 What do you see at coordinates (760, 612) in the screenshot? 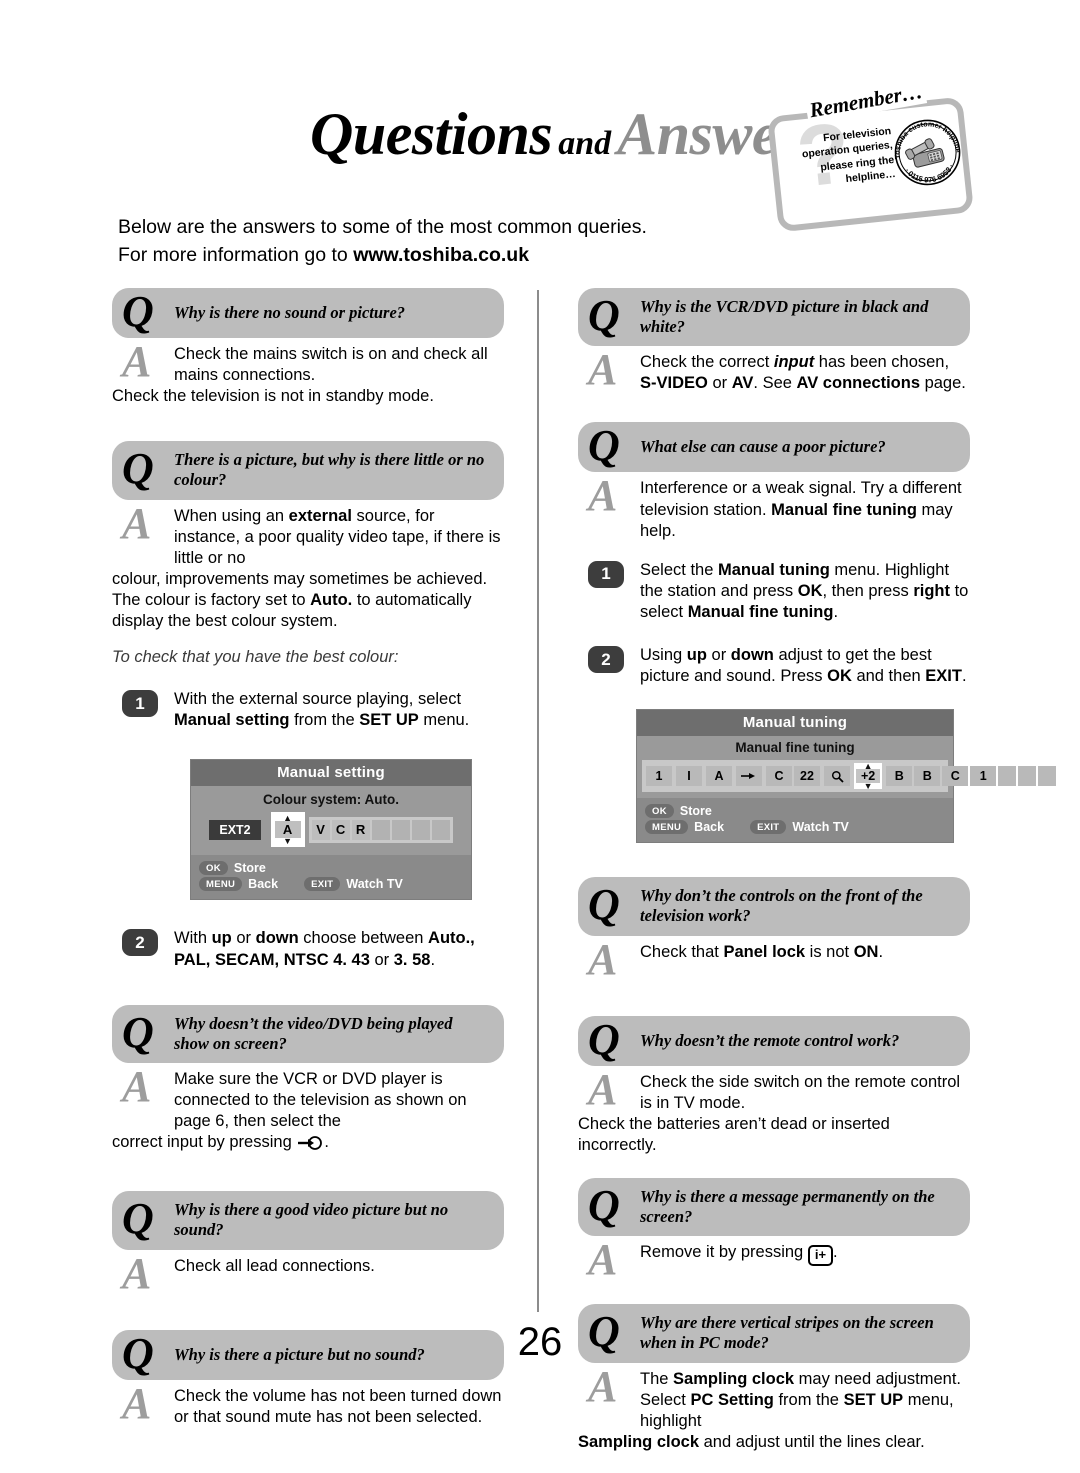
I see `step-bold-manual-fine-tuning: Manual fine tuning` at bounding box center [760, 612].